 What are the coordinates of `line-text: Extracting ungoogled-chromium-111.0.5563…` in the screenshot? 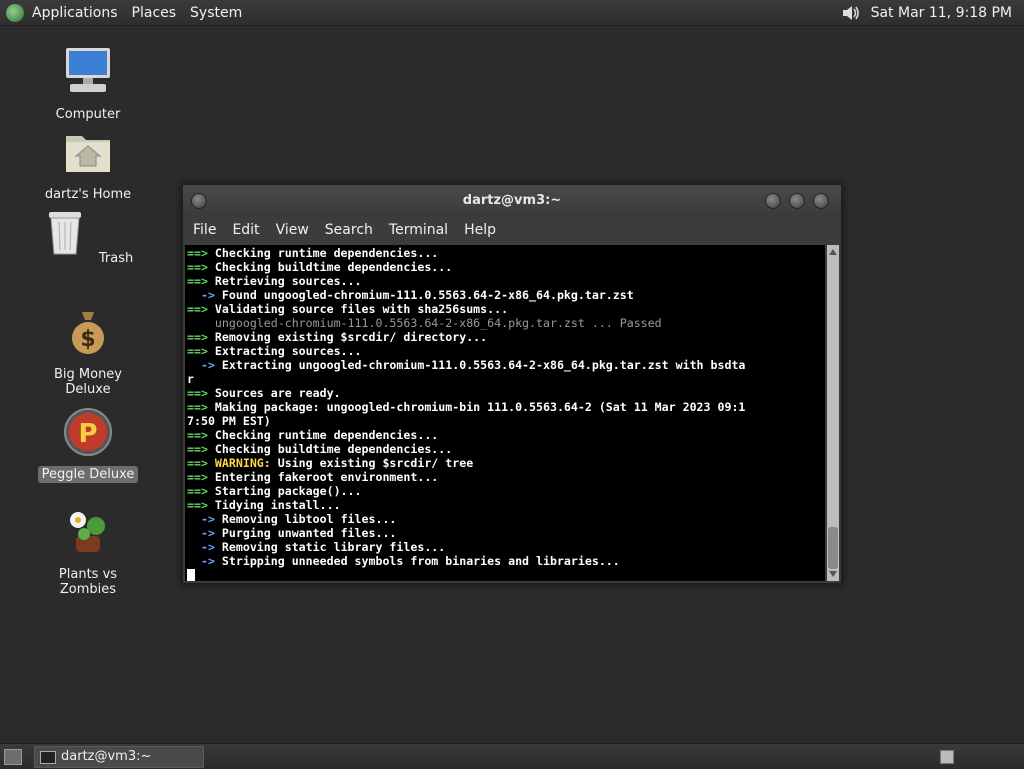 It's located at (483, 365).